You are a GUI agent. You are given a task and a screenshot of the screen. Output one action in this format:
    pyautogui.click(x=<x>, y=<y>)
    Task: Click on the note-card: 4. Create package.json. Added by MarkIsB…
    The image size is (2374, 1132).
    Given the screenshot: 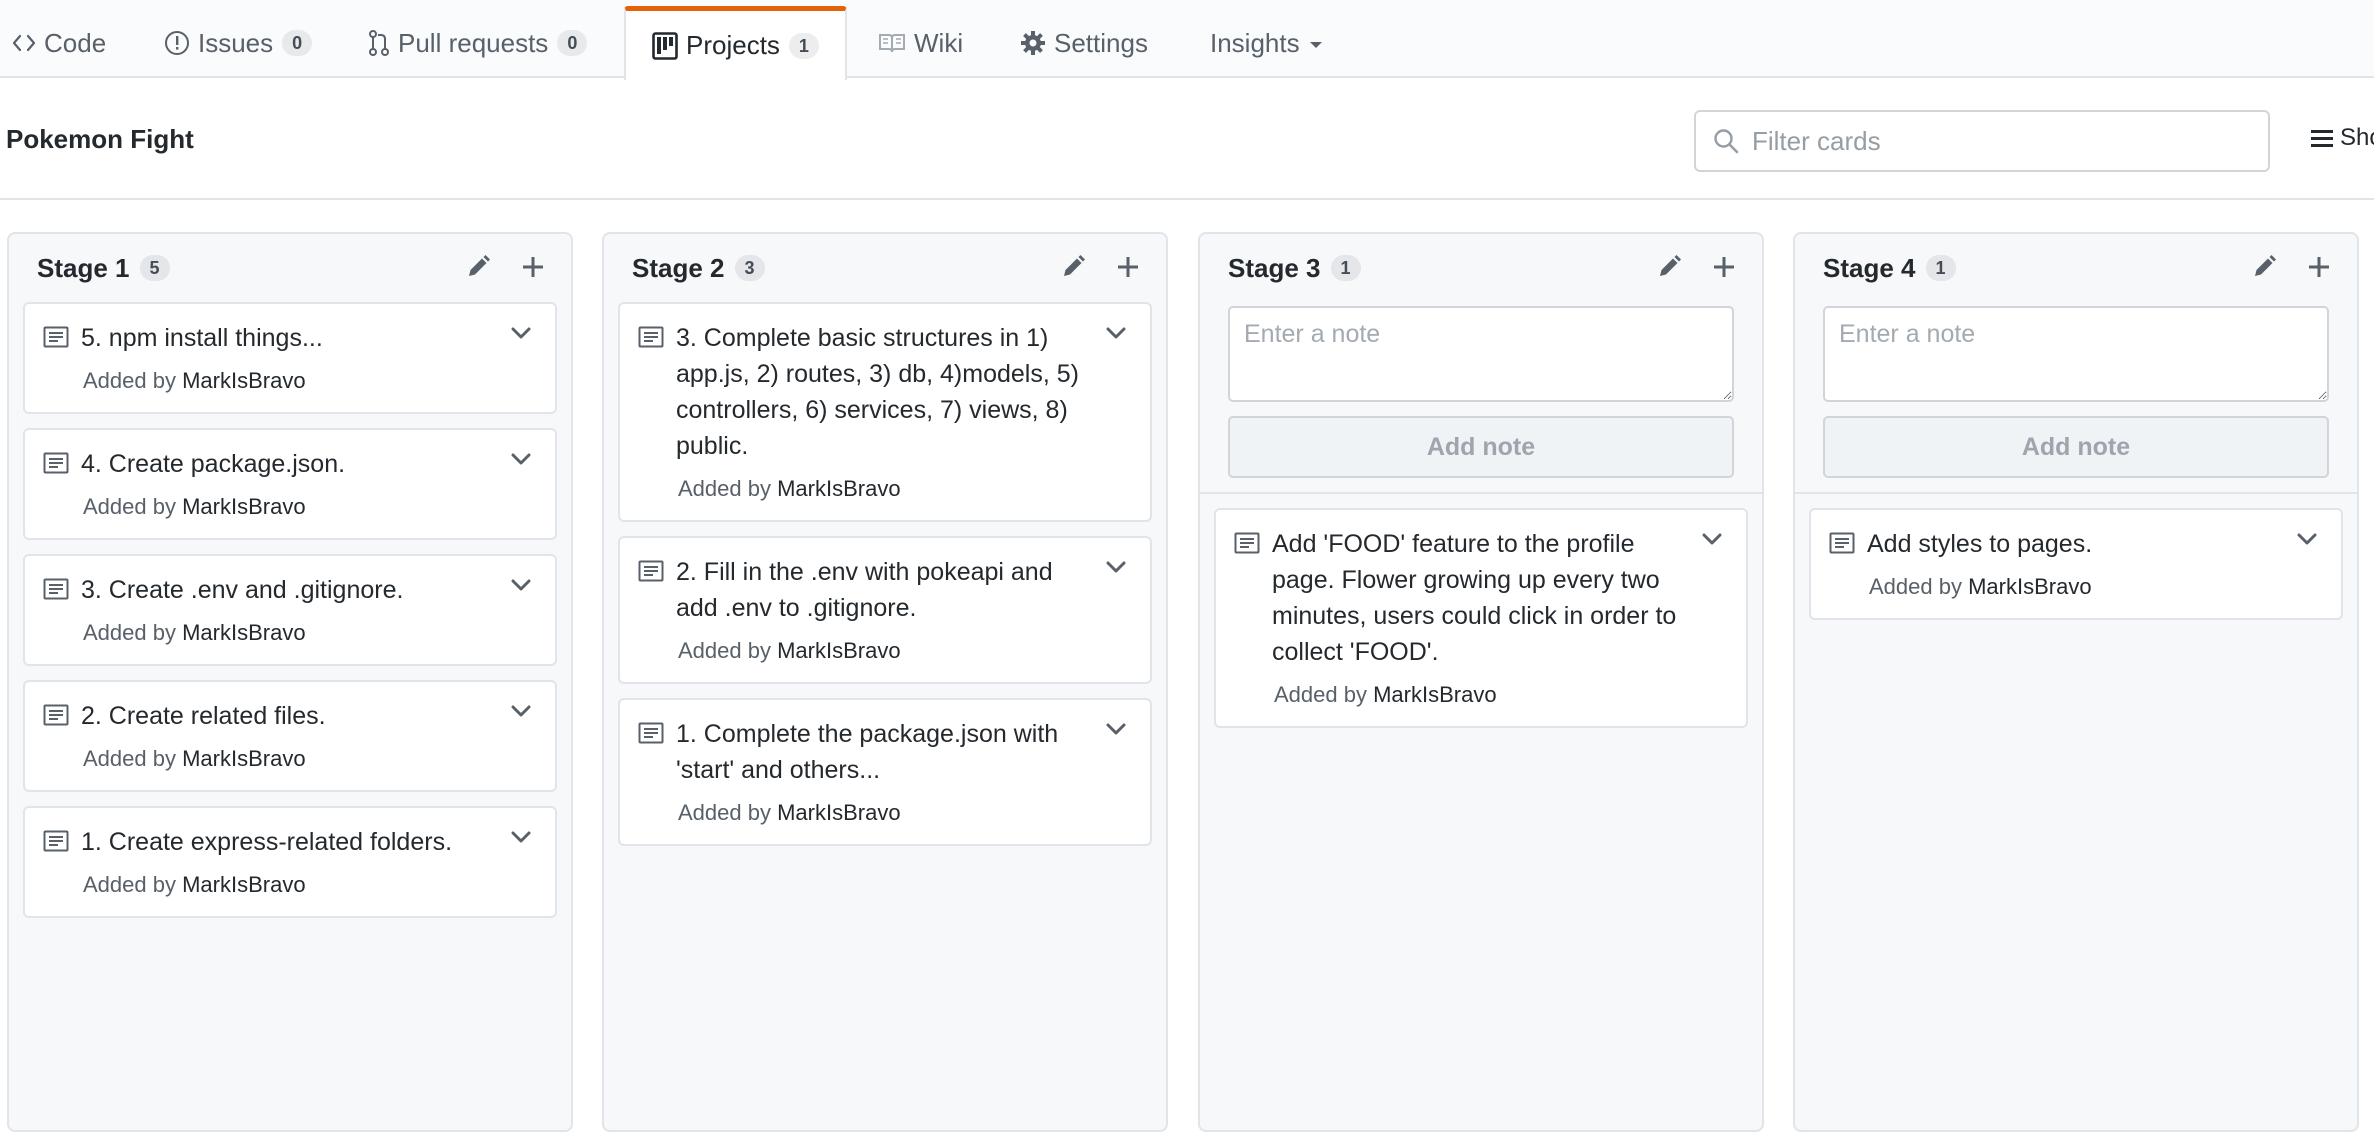 What is the action you would take?
    pyautogui.click(x=290, y=484)
    